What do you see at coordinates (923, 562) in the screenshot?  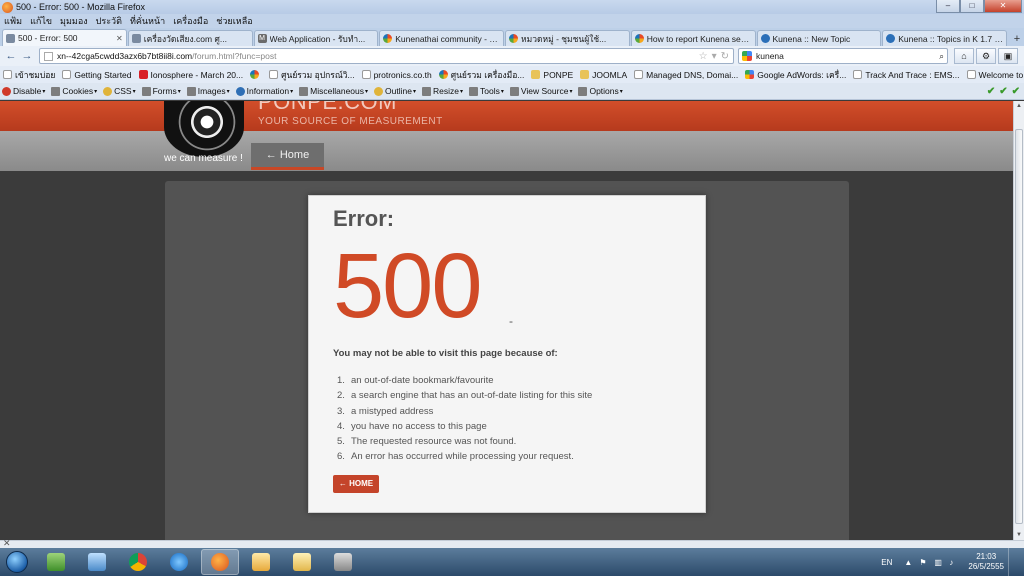 I see `flag-icon: ⚑` at bounding box center [923, 562].